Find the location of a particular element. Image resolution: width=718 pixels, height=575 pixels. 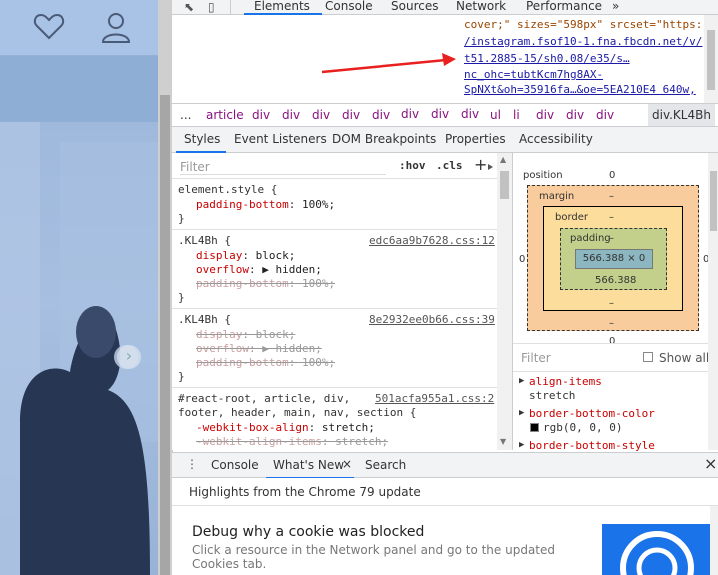

tab-dom-breakpoints: DOM Breakpoints is located at coordinates (384, 139).